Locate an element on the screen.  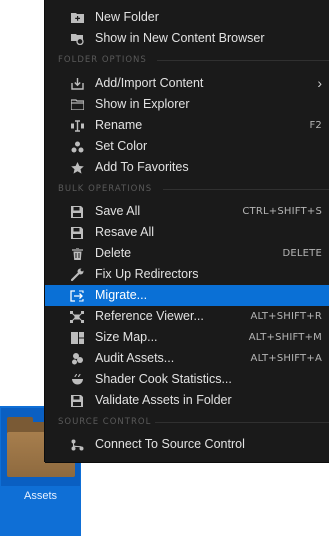
menu-item-rename: Rename F2 is located at coordinates (187, 125).